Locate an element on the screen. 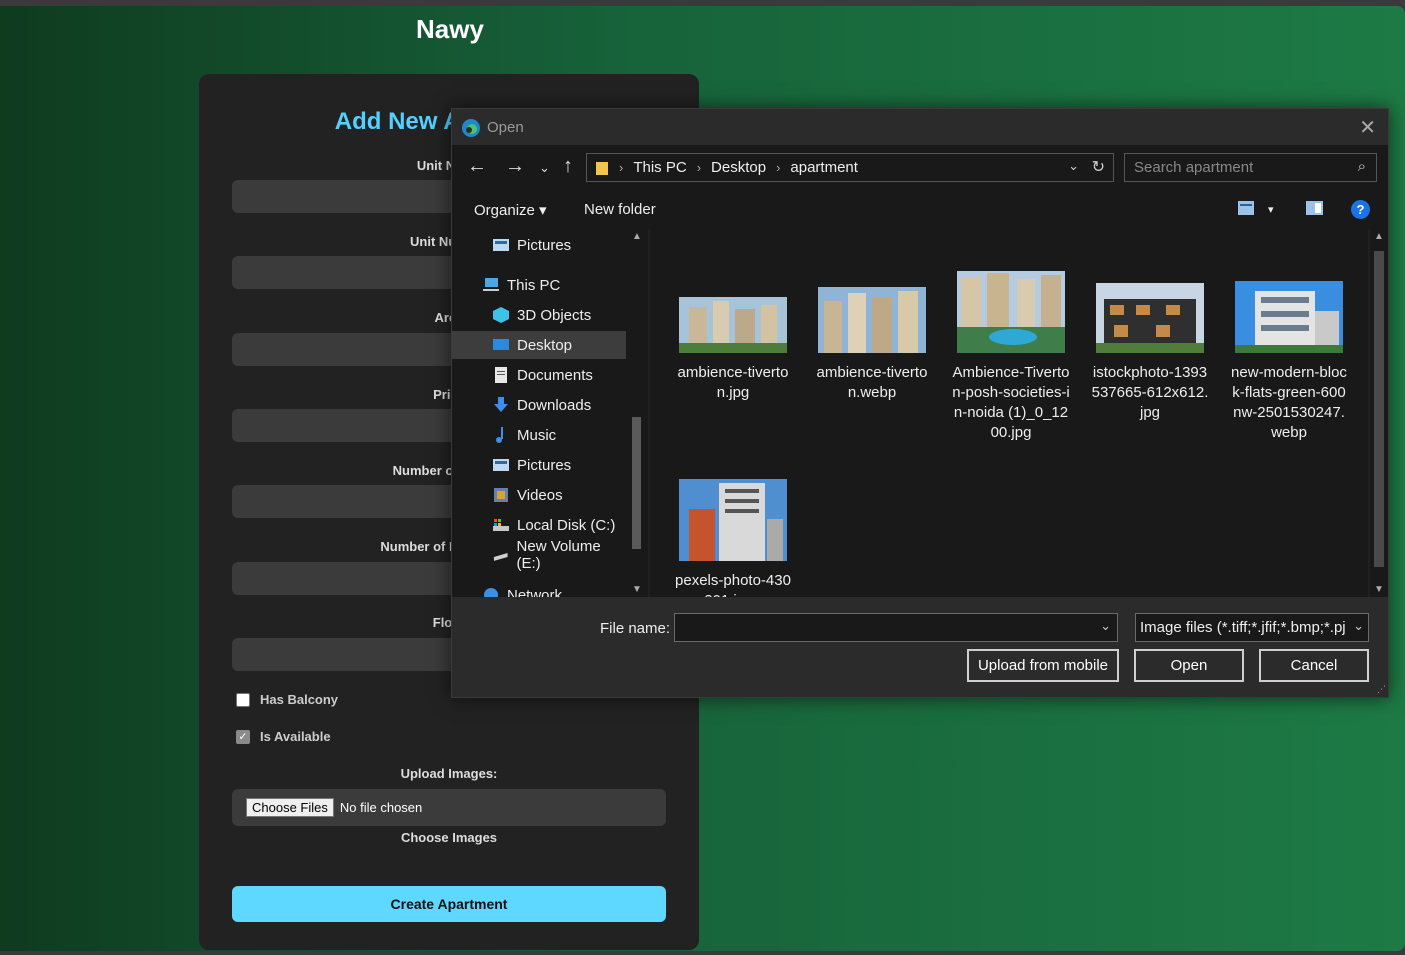  file-item: ambience-tiverton.webp is located at coordinates (872, 345).